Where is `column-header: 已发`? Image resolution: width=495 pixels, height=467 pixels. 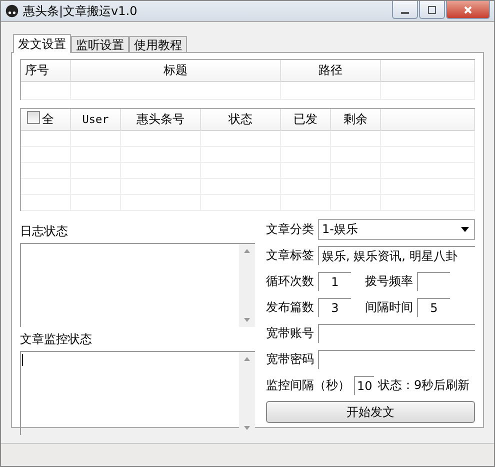 column-header: 已发 is located at coordinates (306, 120).